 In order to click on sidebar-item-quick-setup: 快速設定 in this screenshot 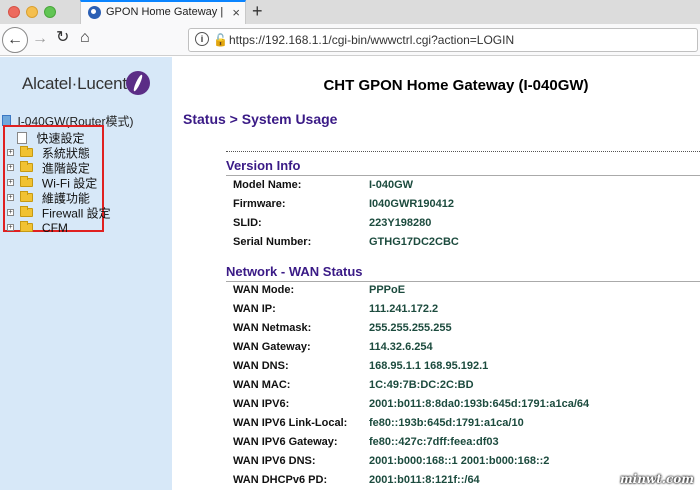, I will do `click(45, 137)`.